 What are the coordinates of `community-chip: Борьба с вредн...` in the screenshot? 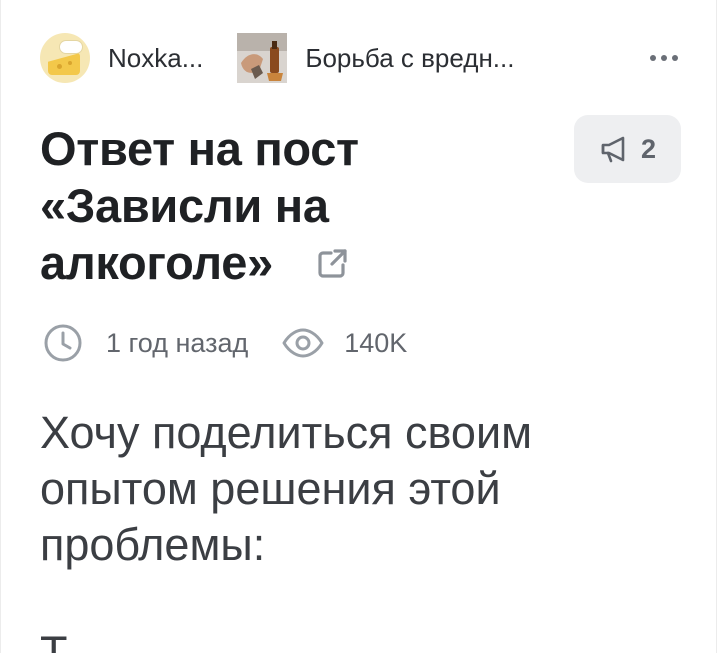 It's located at (358, 58).